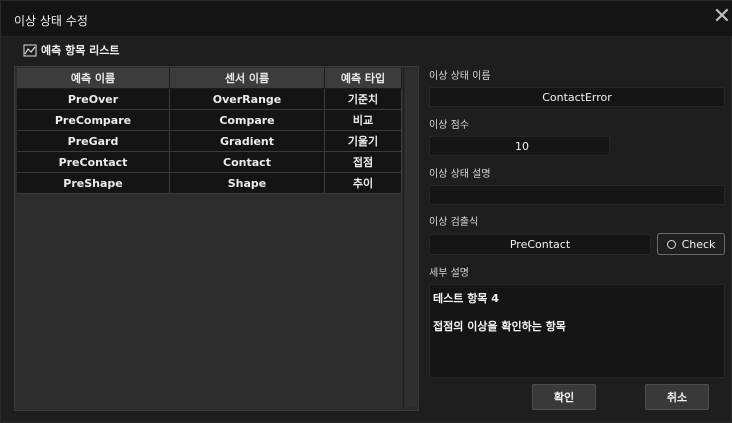  Describe the element at coordinates (93, 78) in the screenshot. I see `column-header-prediction-name: 예측 이름` at that location.